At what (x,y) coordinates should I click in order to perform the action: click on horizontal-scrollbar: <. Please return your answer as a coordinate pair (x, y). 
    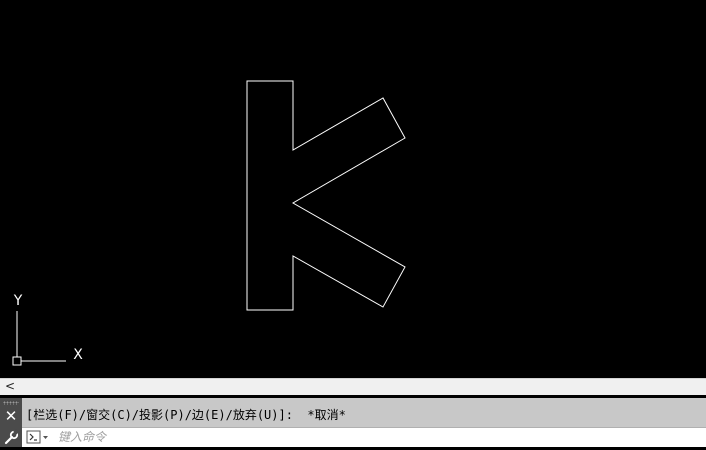
    Looking at the image, I should click on (353, 386).